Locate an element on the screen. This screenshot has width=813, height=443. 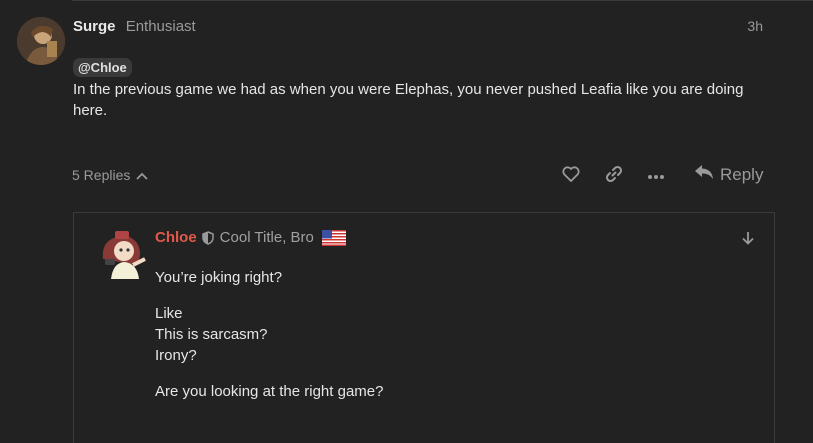
like-button is located at coordinates (571, 176).